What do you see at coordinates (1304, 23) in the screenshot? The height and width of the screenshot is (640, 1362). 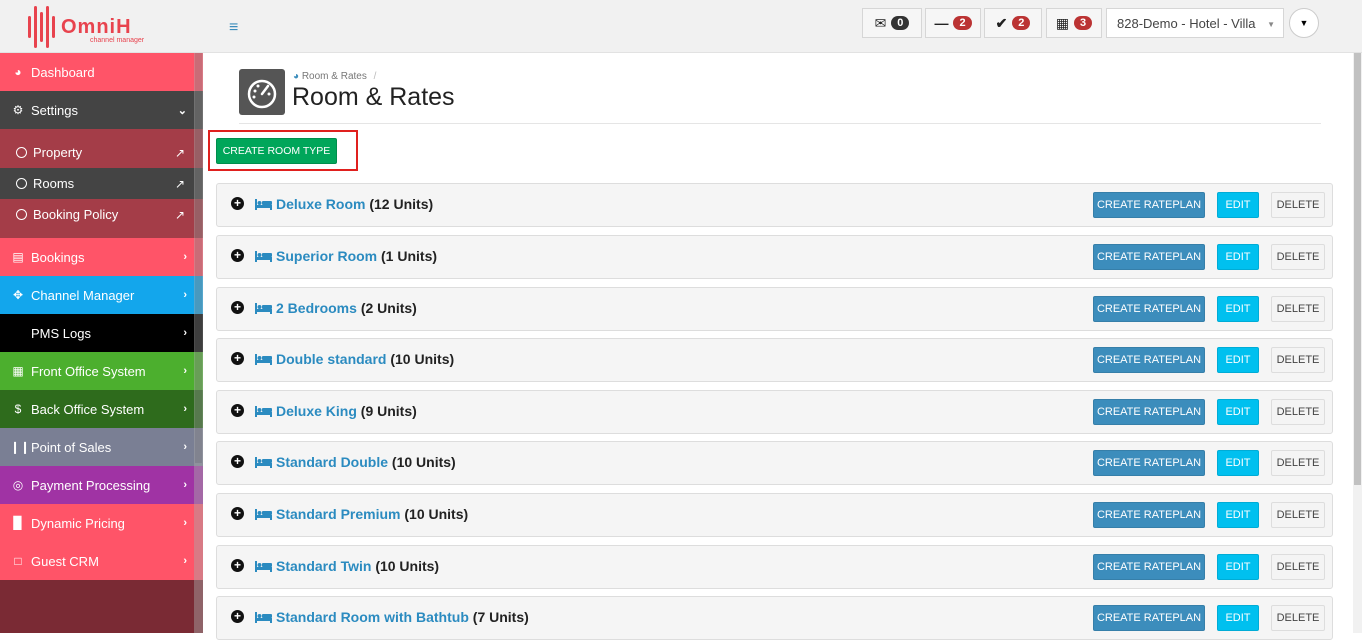 I see `user-menu-button: ▼` at bounding box center [1304, 23].